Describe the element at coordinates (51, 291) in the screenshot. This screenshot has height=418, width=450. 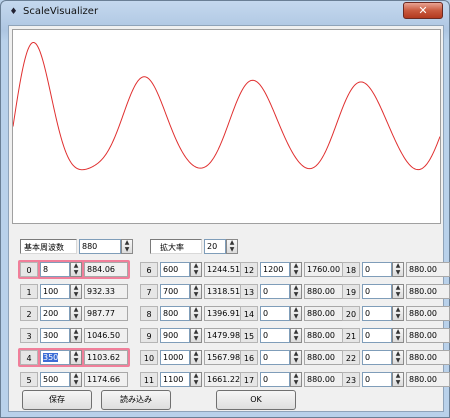
I see `row-value-text: 100` at that location.